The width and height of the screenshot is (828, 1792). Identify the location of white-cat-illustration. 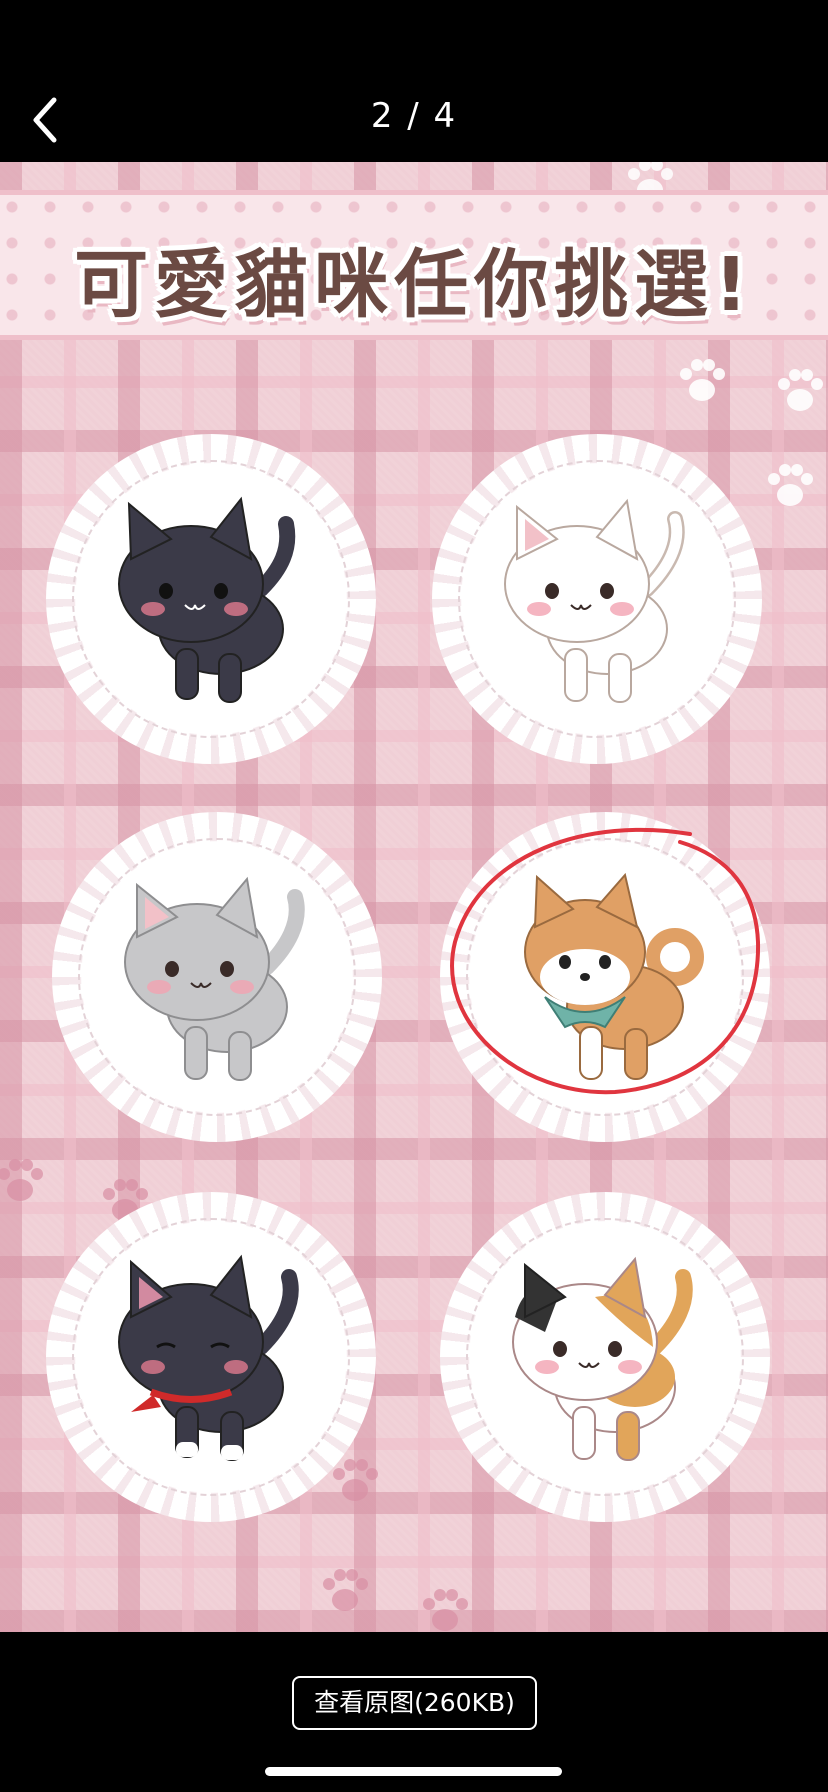
(594, 600).